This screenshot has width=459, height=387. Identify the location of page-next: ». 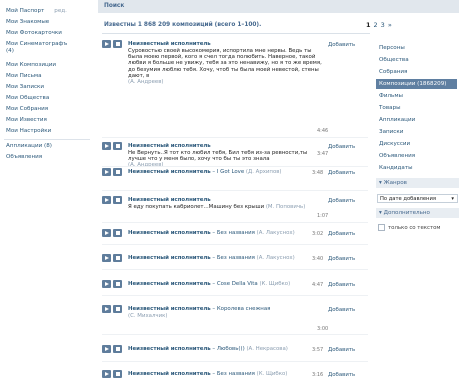
(390, 25).